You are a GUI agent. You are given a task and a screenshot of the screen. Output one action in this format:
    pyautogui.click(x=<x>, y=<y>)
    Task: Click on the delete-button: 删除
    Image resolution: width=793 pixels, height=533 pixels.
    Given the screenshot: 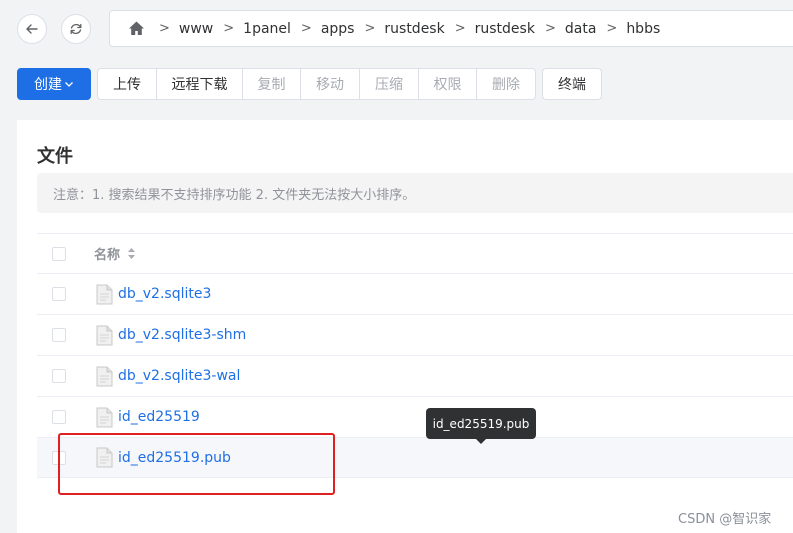 What is the action you would take?
    pyautogui.click(x=506, y=84)
    